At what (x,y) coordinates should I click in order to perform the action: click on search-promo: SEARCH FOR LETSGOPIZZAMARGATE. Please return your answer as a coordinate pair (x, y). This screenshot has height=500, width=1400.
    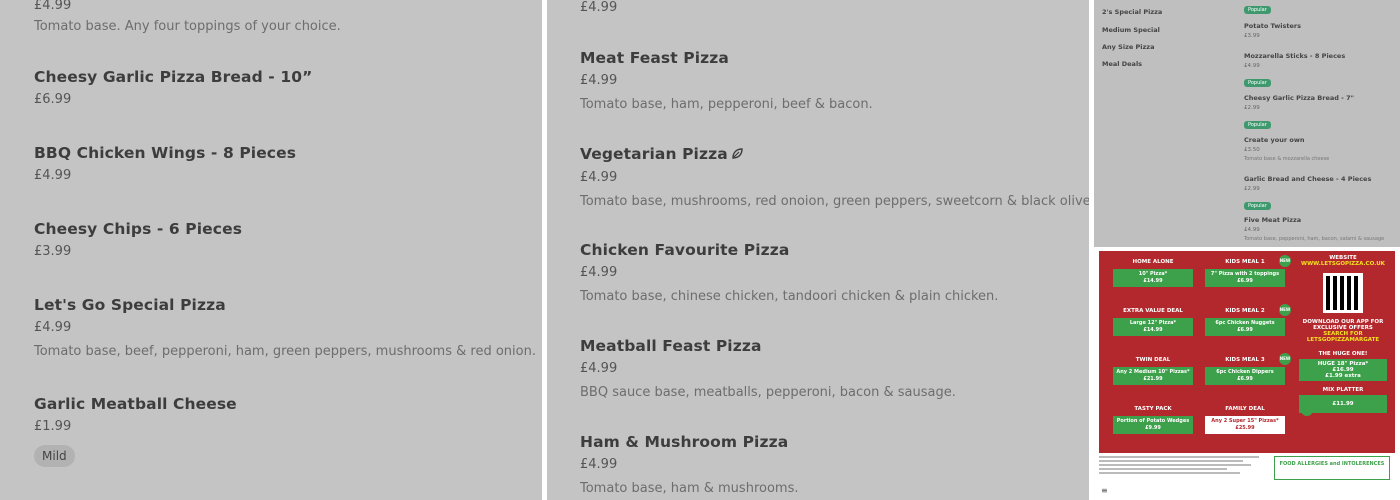
    Looking at the image, I should click on (1343, 337).